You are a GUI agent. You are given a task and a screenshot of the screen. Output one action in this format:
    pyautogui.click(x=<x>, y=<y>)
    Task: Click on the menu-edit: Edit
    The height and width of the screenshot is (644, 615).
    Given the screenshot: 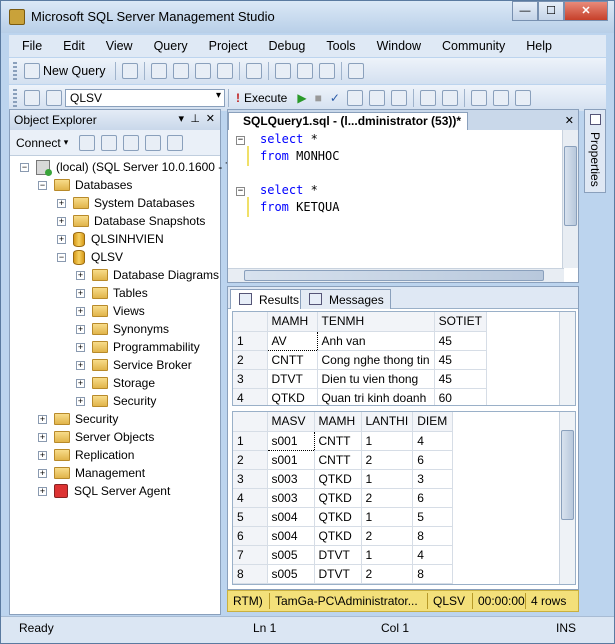 What is the action you would take?
    pyautogui.click(x=71, y=46)
    